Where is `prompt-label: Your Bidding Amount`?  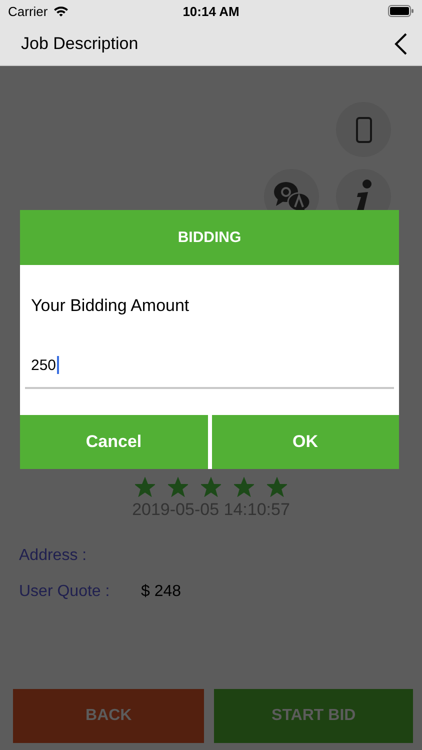
prompt-label: Your Bidding Amount is located at coordinates (110, 306).